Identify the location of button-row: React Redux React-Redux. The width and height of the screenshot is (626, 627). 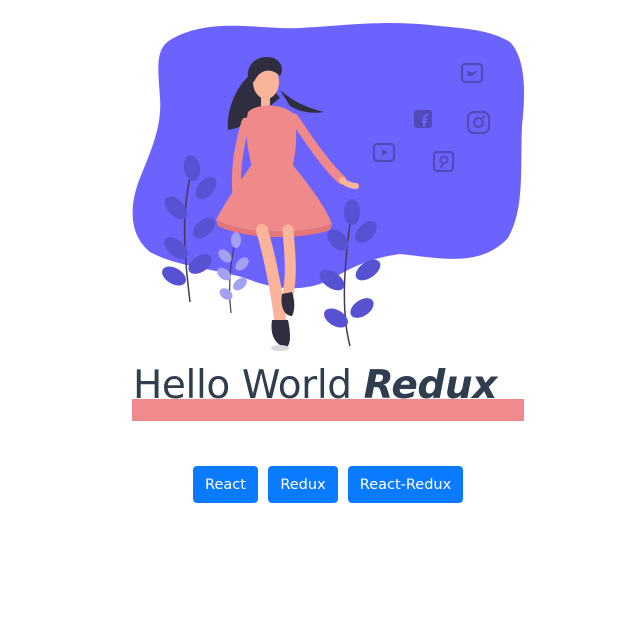
(328, 484).